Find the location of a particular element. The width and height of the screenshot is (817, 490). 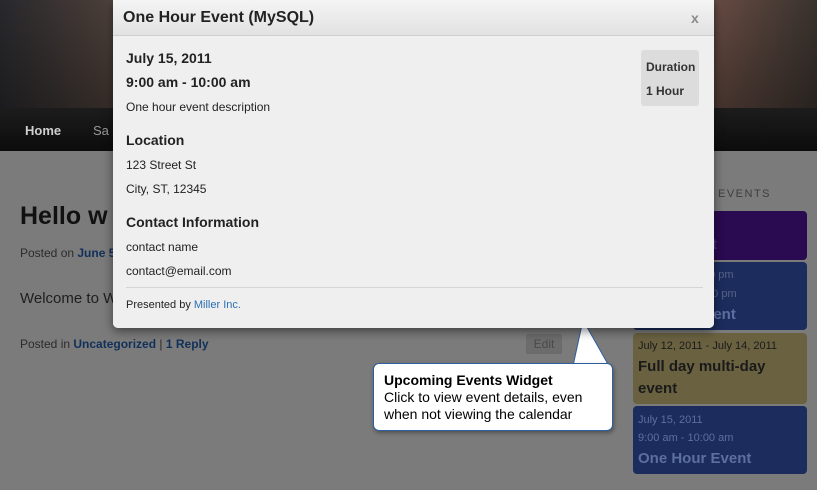

presented-by-label: Presented by is located at coordinates (160, 305).